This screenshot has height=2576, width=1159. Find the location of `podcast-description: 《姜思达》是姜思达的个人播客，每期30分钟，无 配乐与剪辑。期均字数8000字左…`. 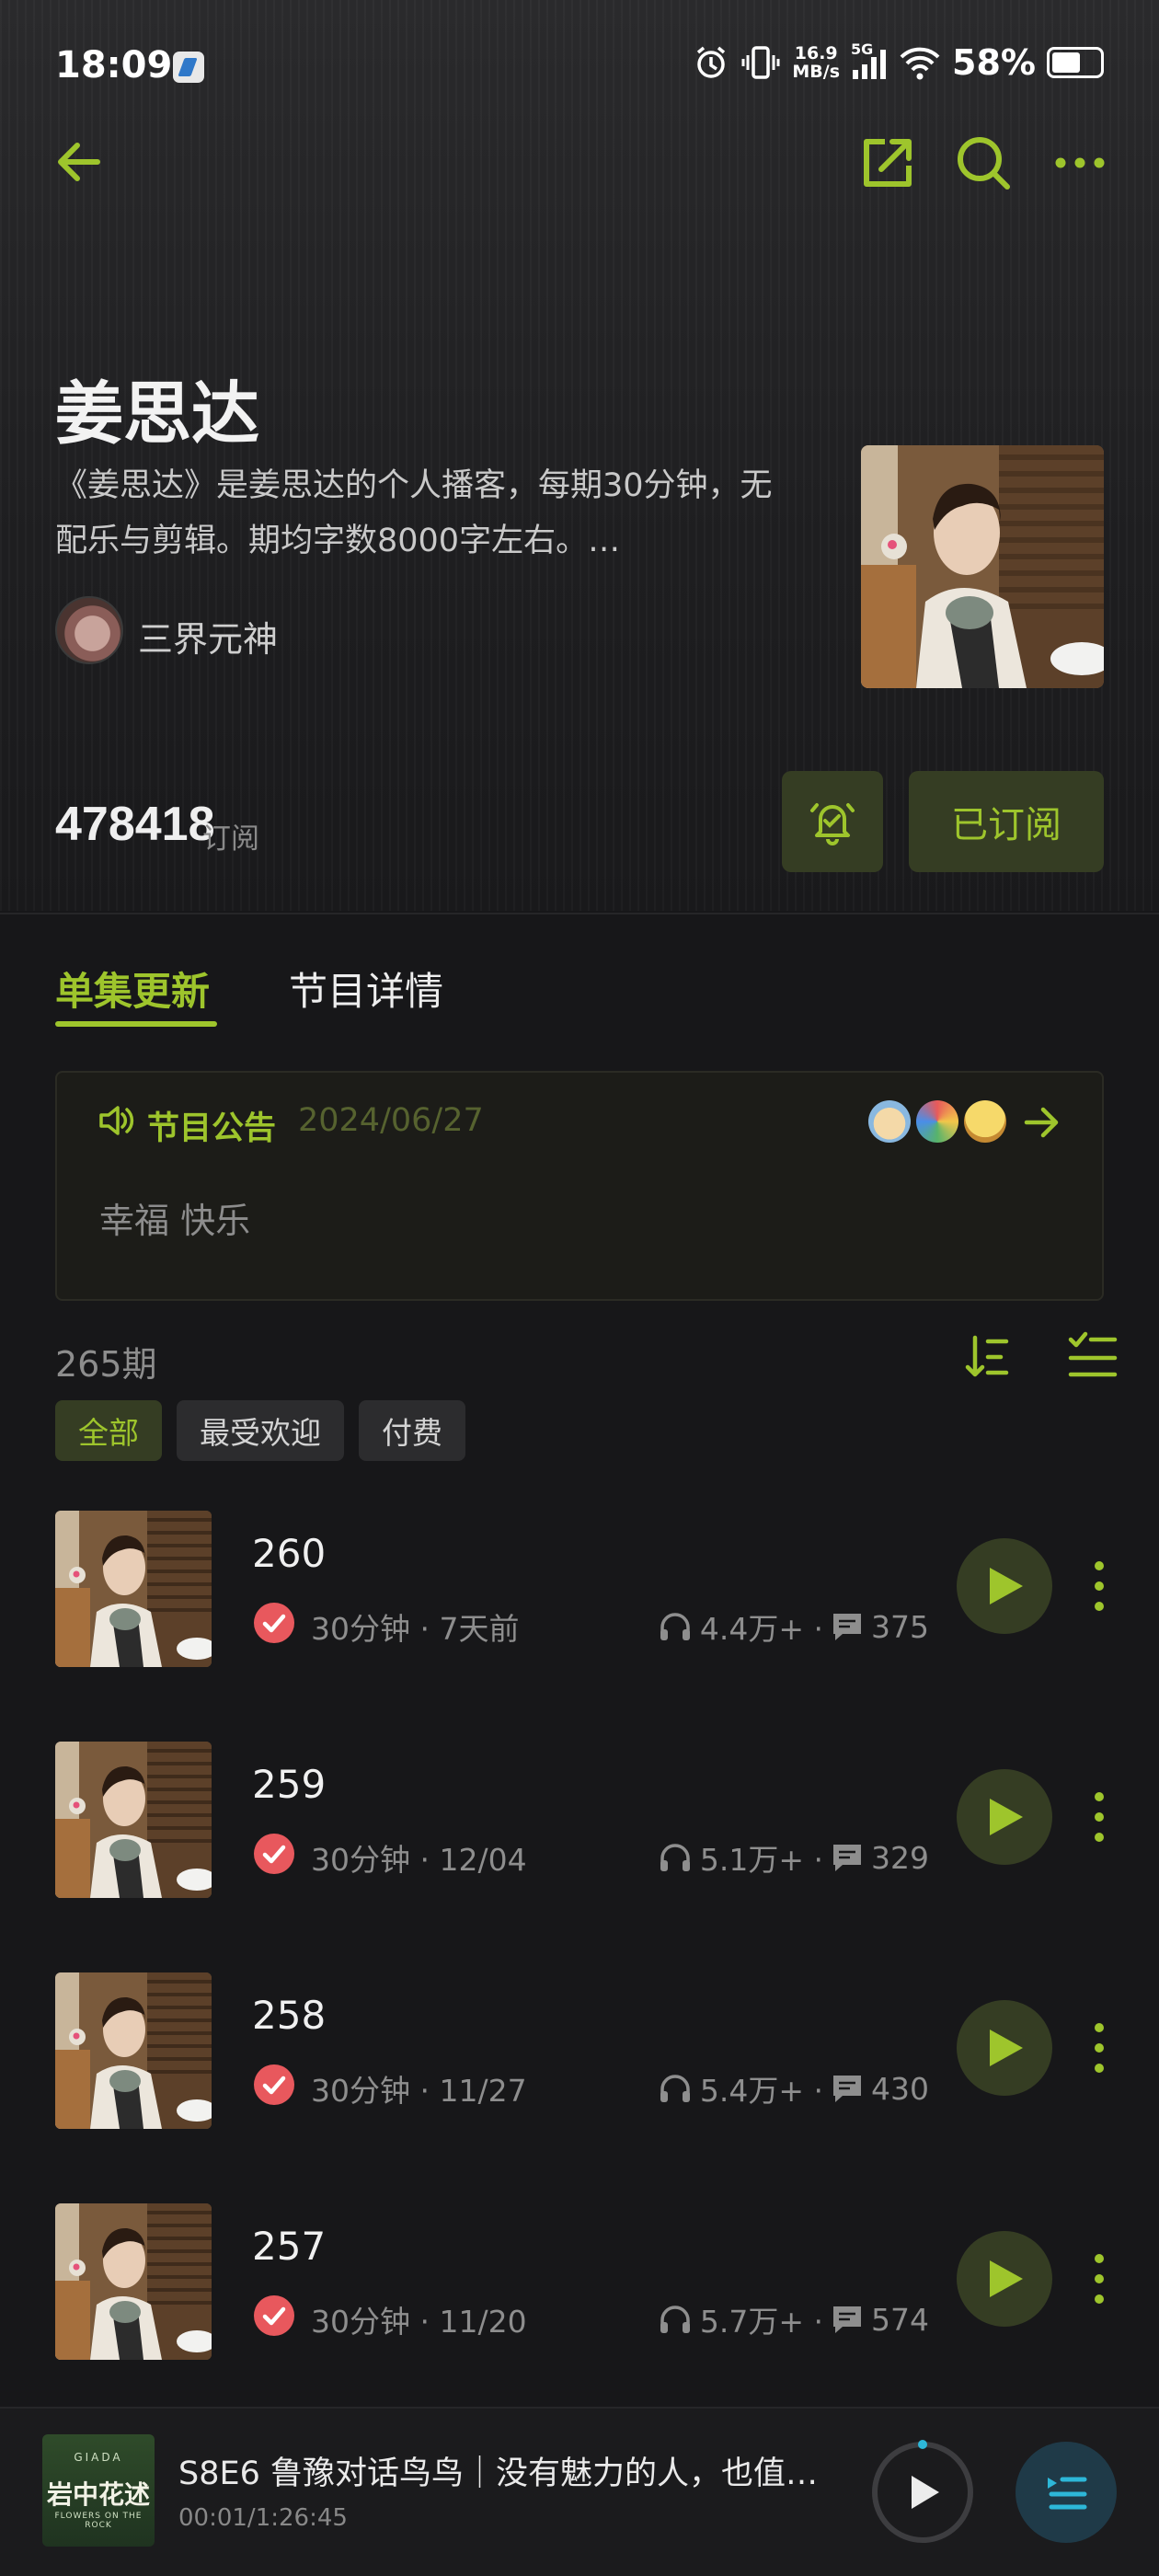

podcast-description: 《姜思达》是姜思达的个人播客，每期30分钟，无 配乐与剪辑。期均字数8000字左… is located at coordinates (450, 513).